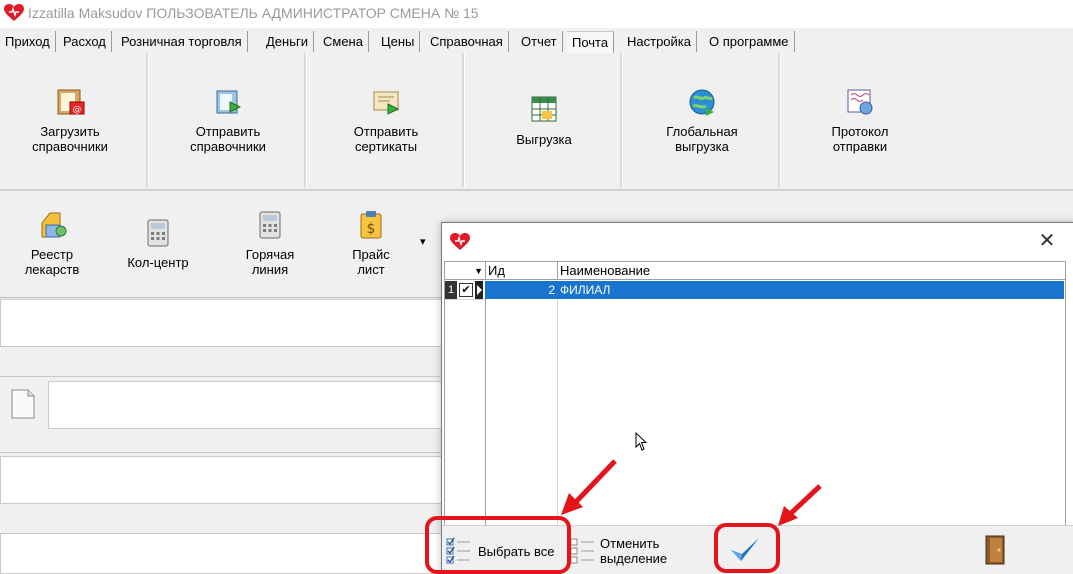  What do you see at coordinates (747, 548) in the screenshot?
I see `confirm-highlight` at bounding box center [747, 548].